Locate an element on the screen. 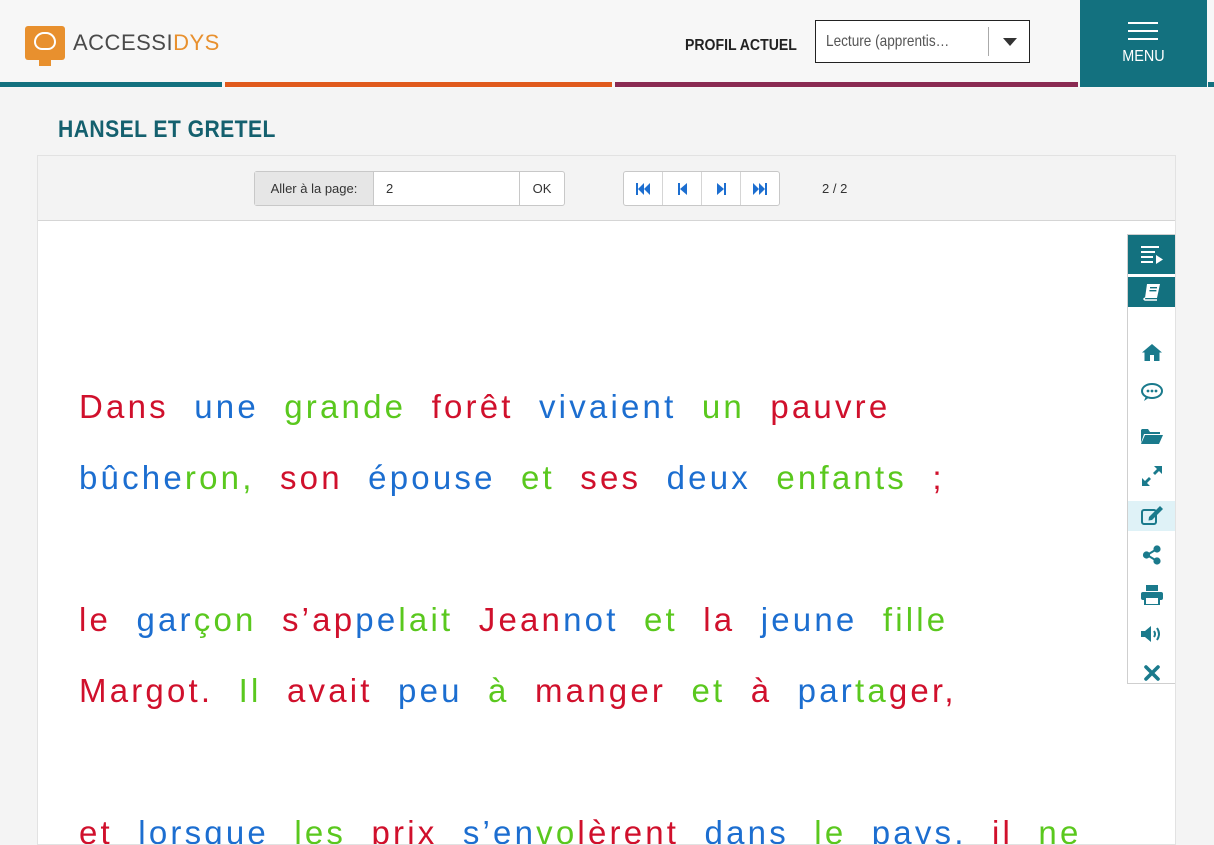 The width and height of the screenshot is (1214, 845). edit-icon is located at coordinates (1152, 515).